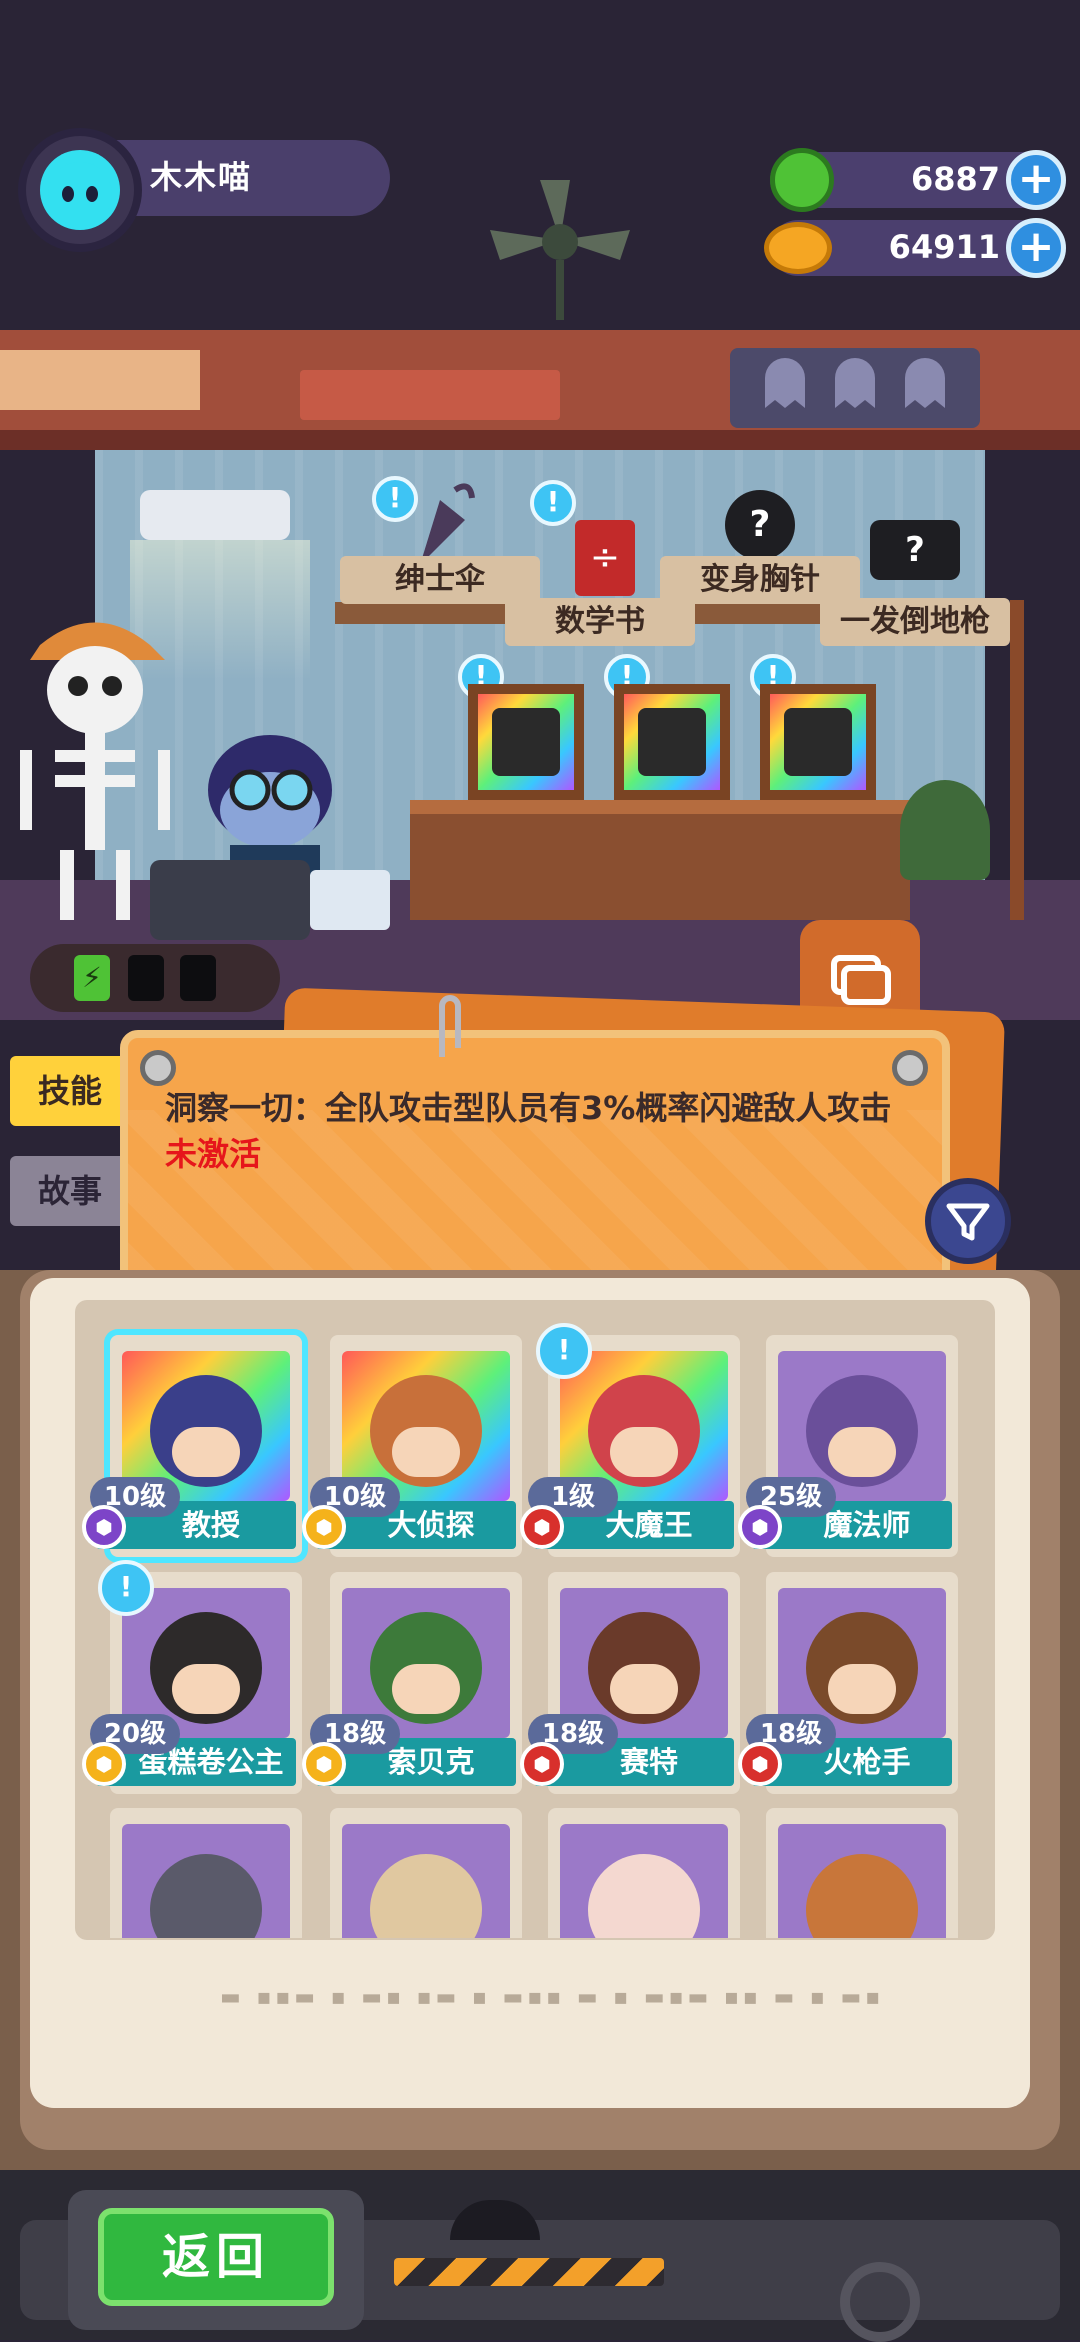 This screenshot has height=2342, width=1080. What do you see at coordinates (213, 1154) in the screenshot?
I see `skill-status: 未激活` at bounding box center [213, 1154].